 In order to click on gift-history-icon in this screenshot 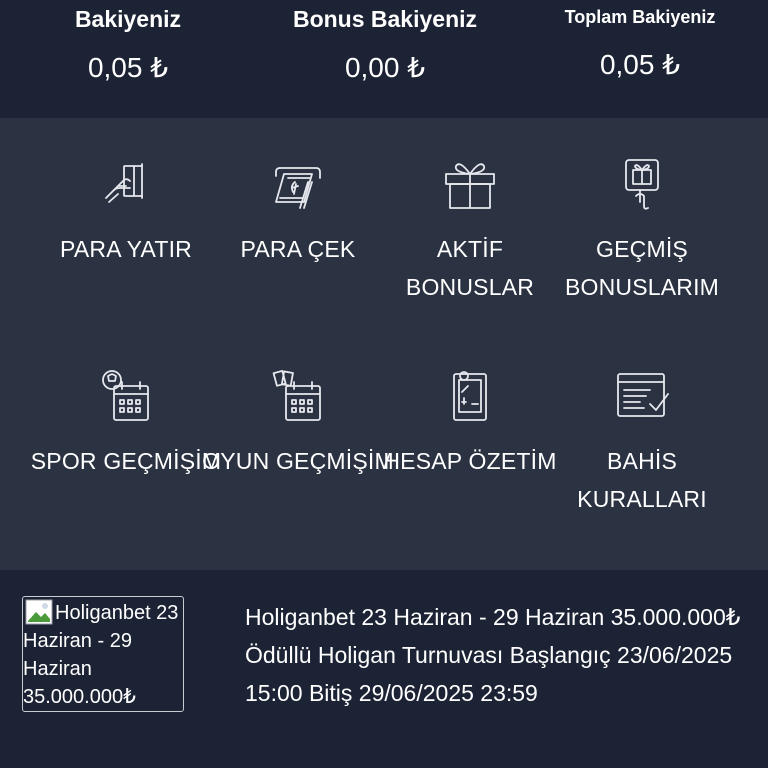, I will do `click(642, 184)`.